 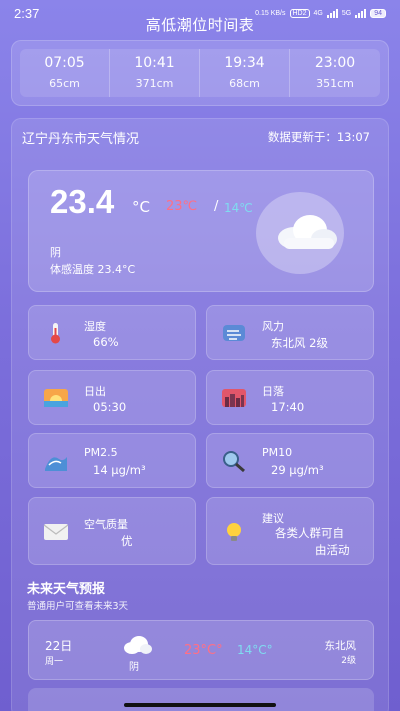 I want to click on aqi-tile: 空气质量 优, so click(x=112, y=531).